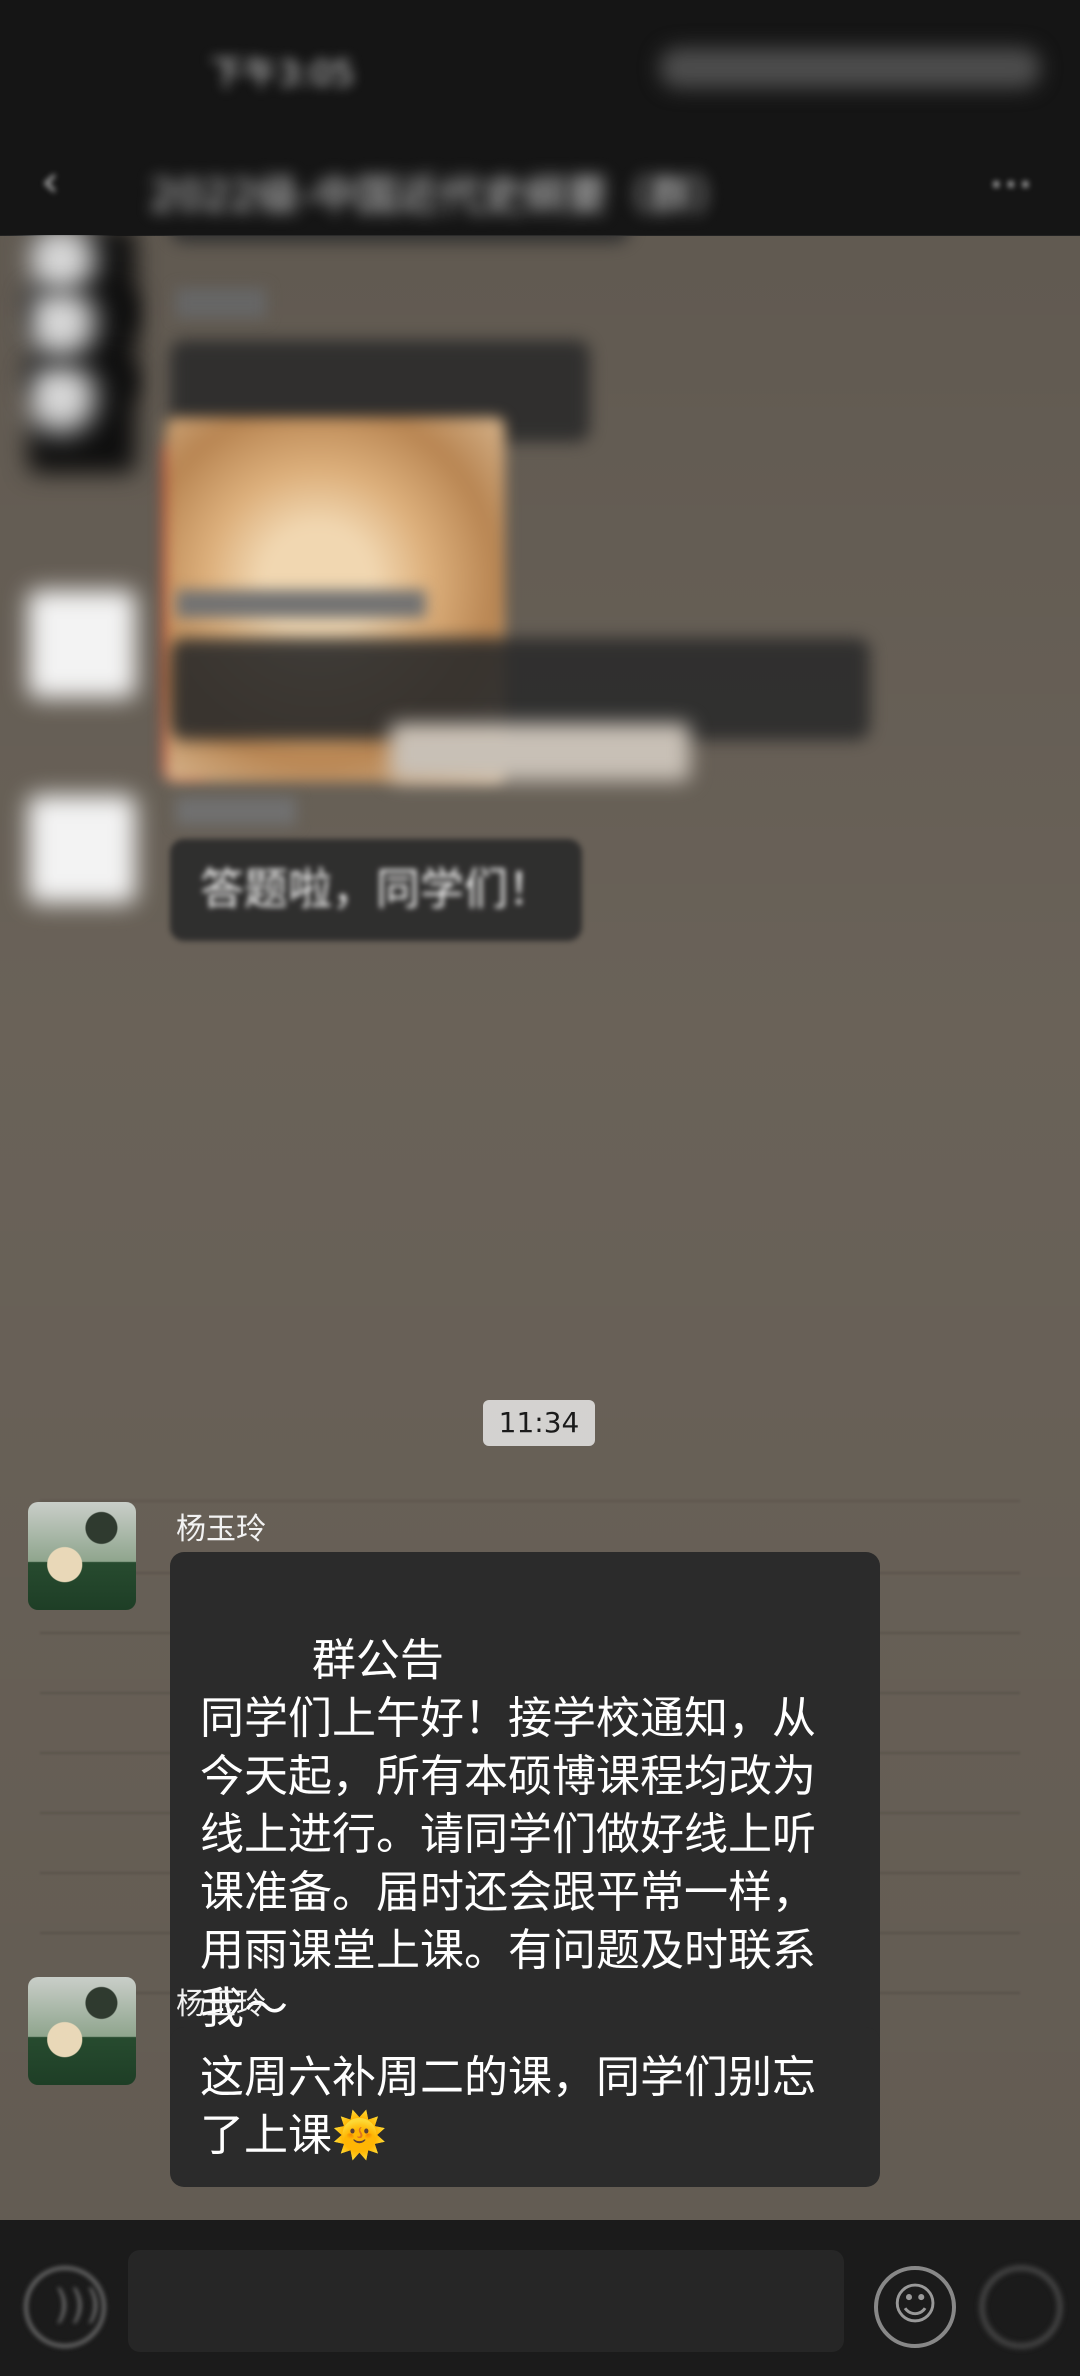 Image resolution: width=1080 pixels, height=2376 pixels. I want to click on status-bar: 下午3:05, so click(540, 70).